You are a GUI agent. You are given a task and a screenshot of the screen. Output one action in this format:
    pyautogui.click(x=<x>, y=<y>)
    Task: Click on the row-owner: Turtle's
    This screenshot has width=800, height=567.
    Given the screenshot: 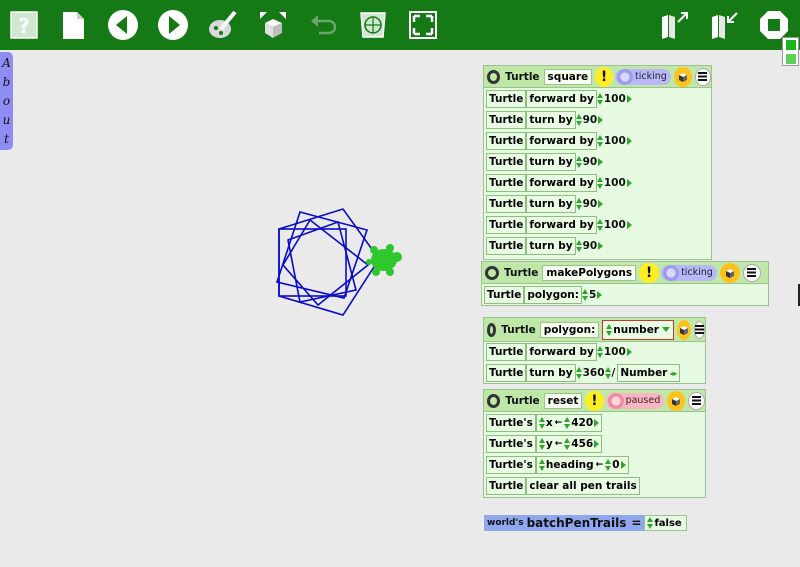 What is the action you would take?
    pyautogui.click(x=511, y=465)
    